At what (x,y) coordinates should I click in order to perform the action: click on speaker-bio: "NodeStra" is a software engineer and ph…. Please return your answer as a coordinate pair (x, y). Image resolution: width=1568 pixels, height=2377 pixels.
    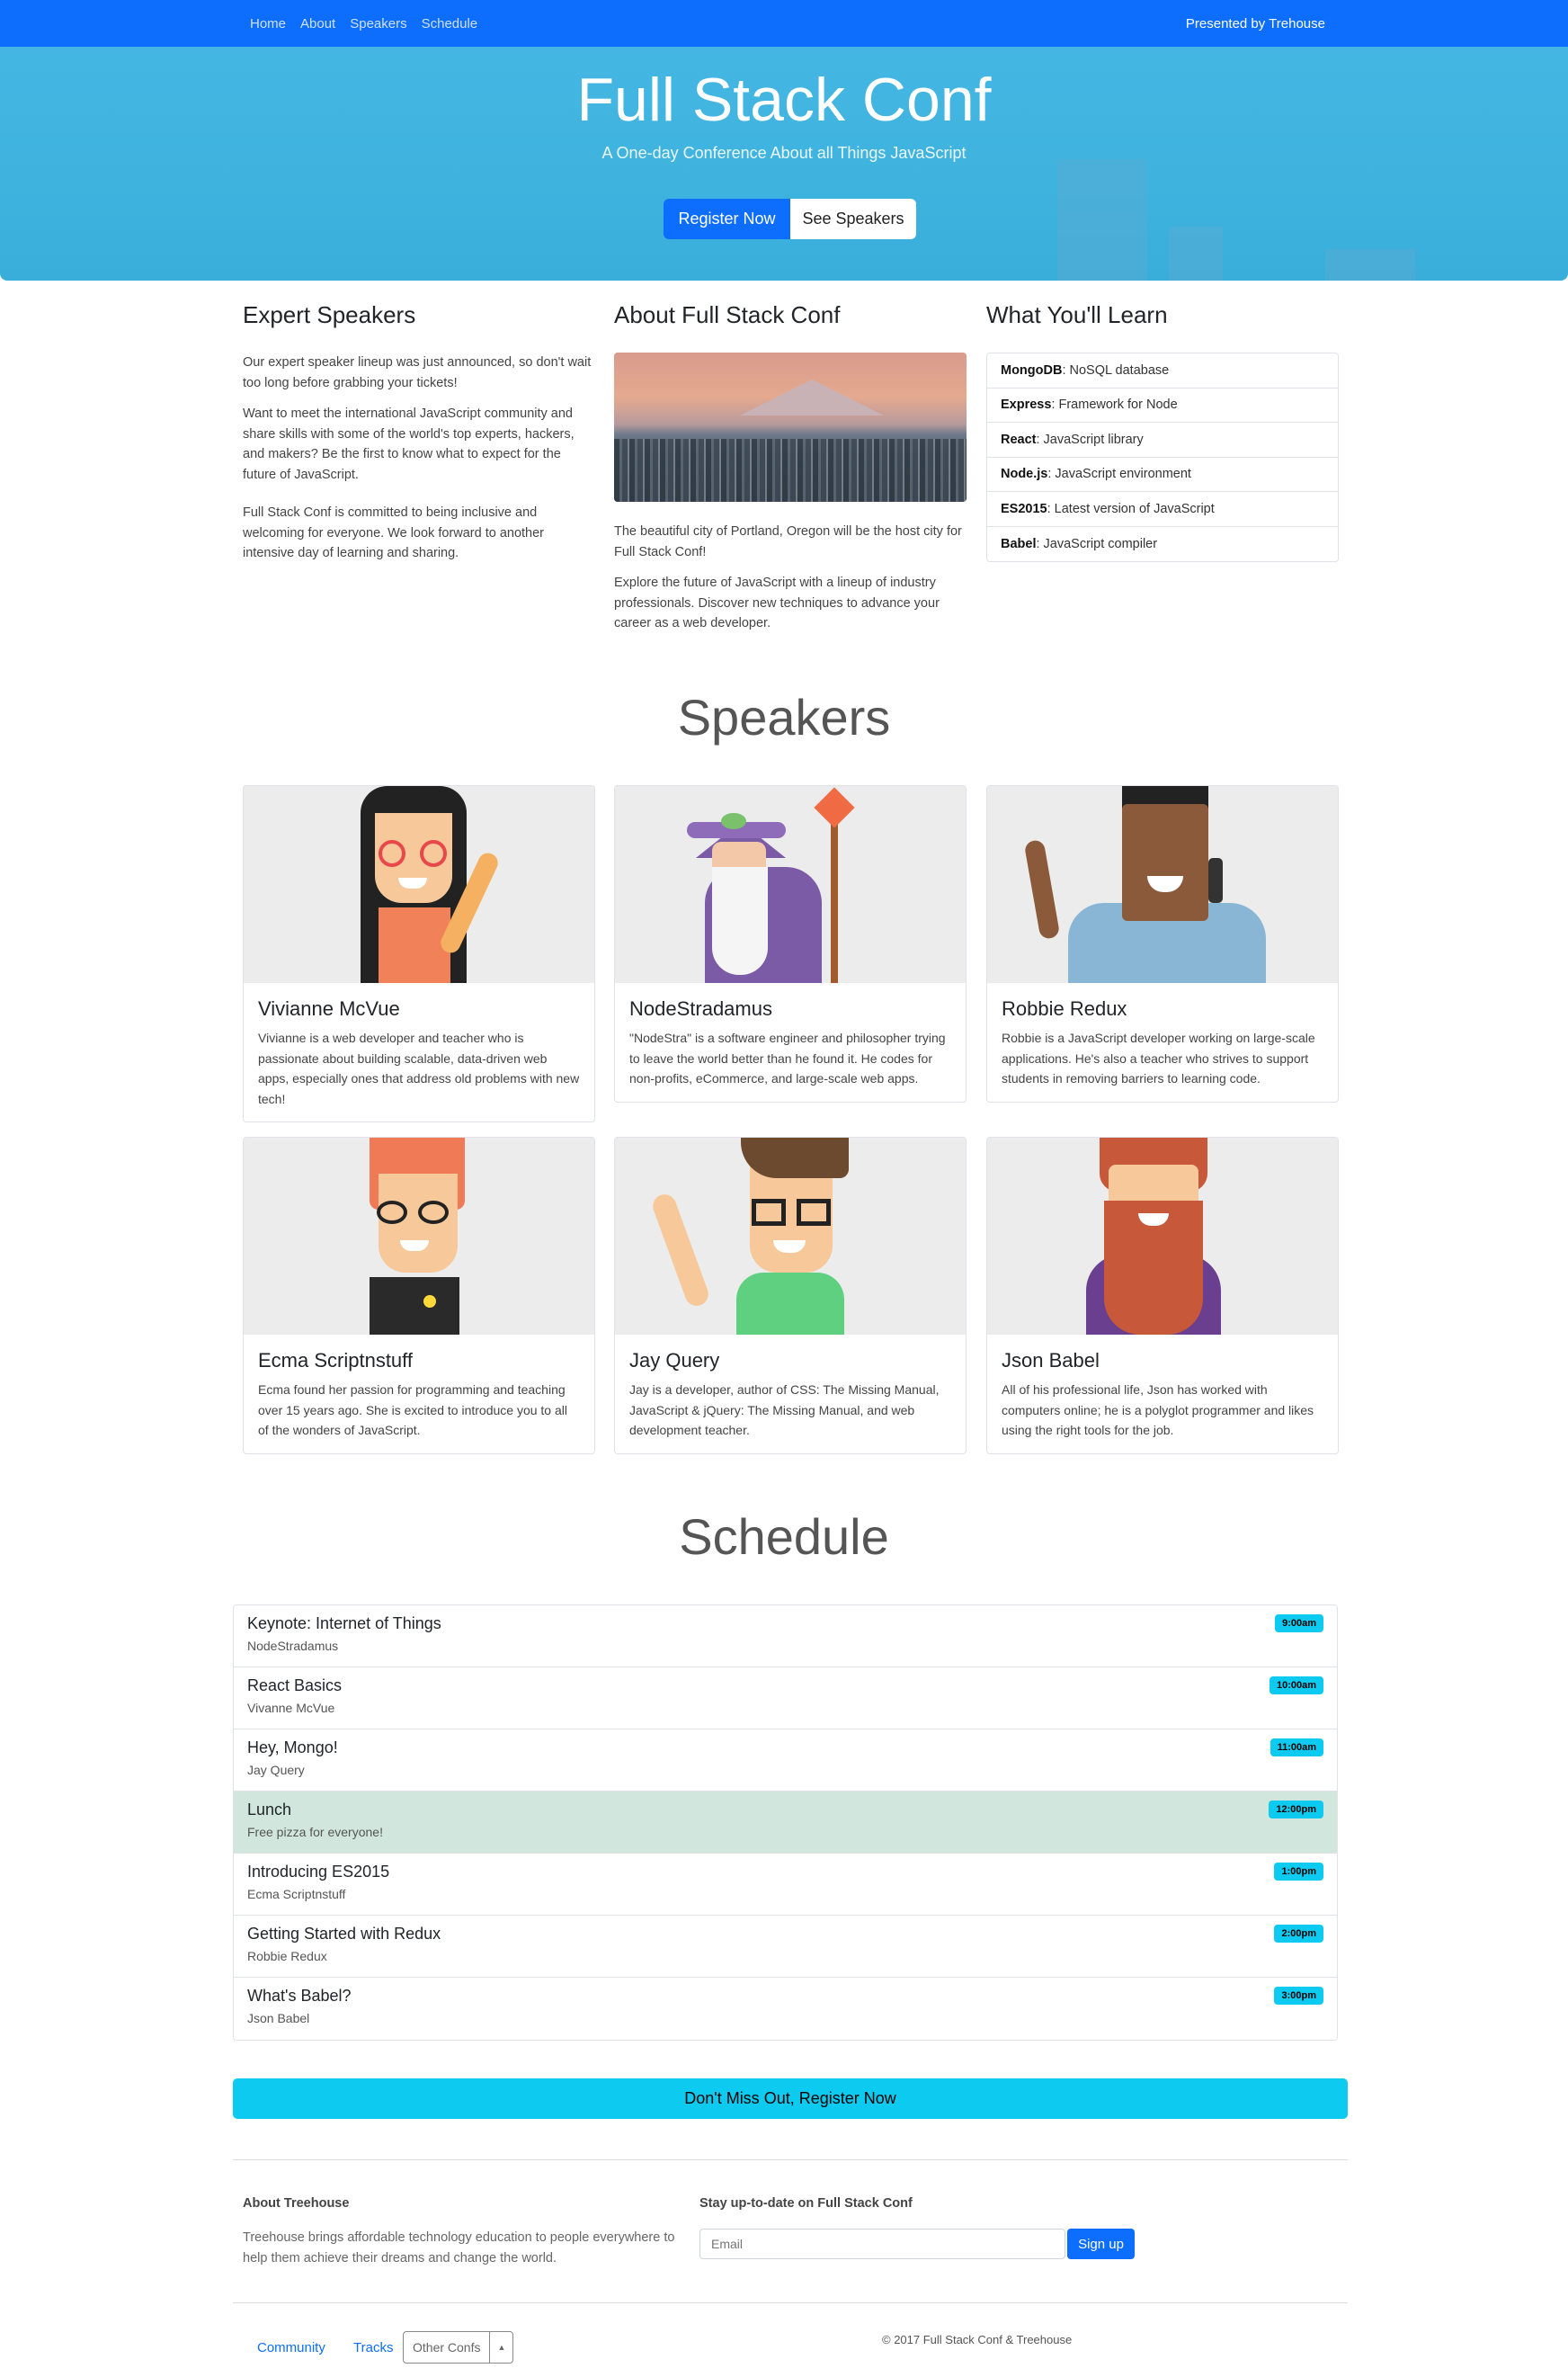
    Looking at the image, I should click on (787, 1058).